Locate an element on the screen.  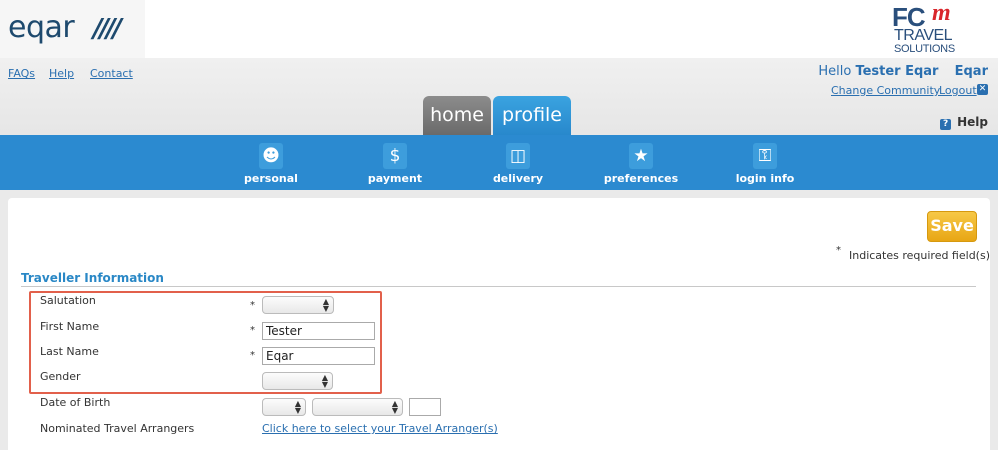
save-button: Save is located at coordinates (952, 226).